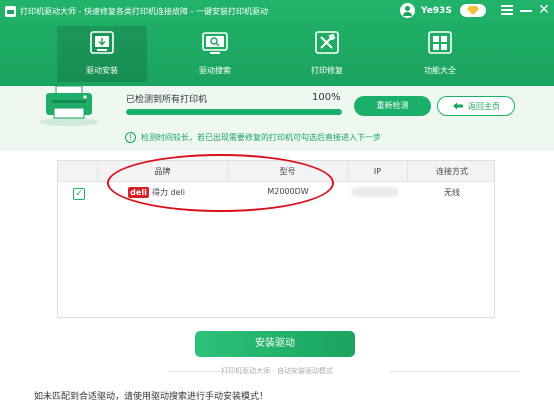  What do you see at coordinates (78, 171) in the screenshot?
I see `column-header-select` at bounding box center [78, 171].